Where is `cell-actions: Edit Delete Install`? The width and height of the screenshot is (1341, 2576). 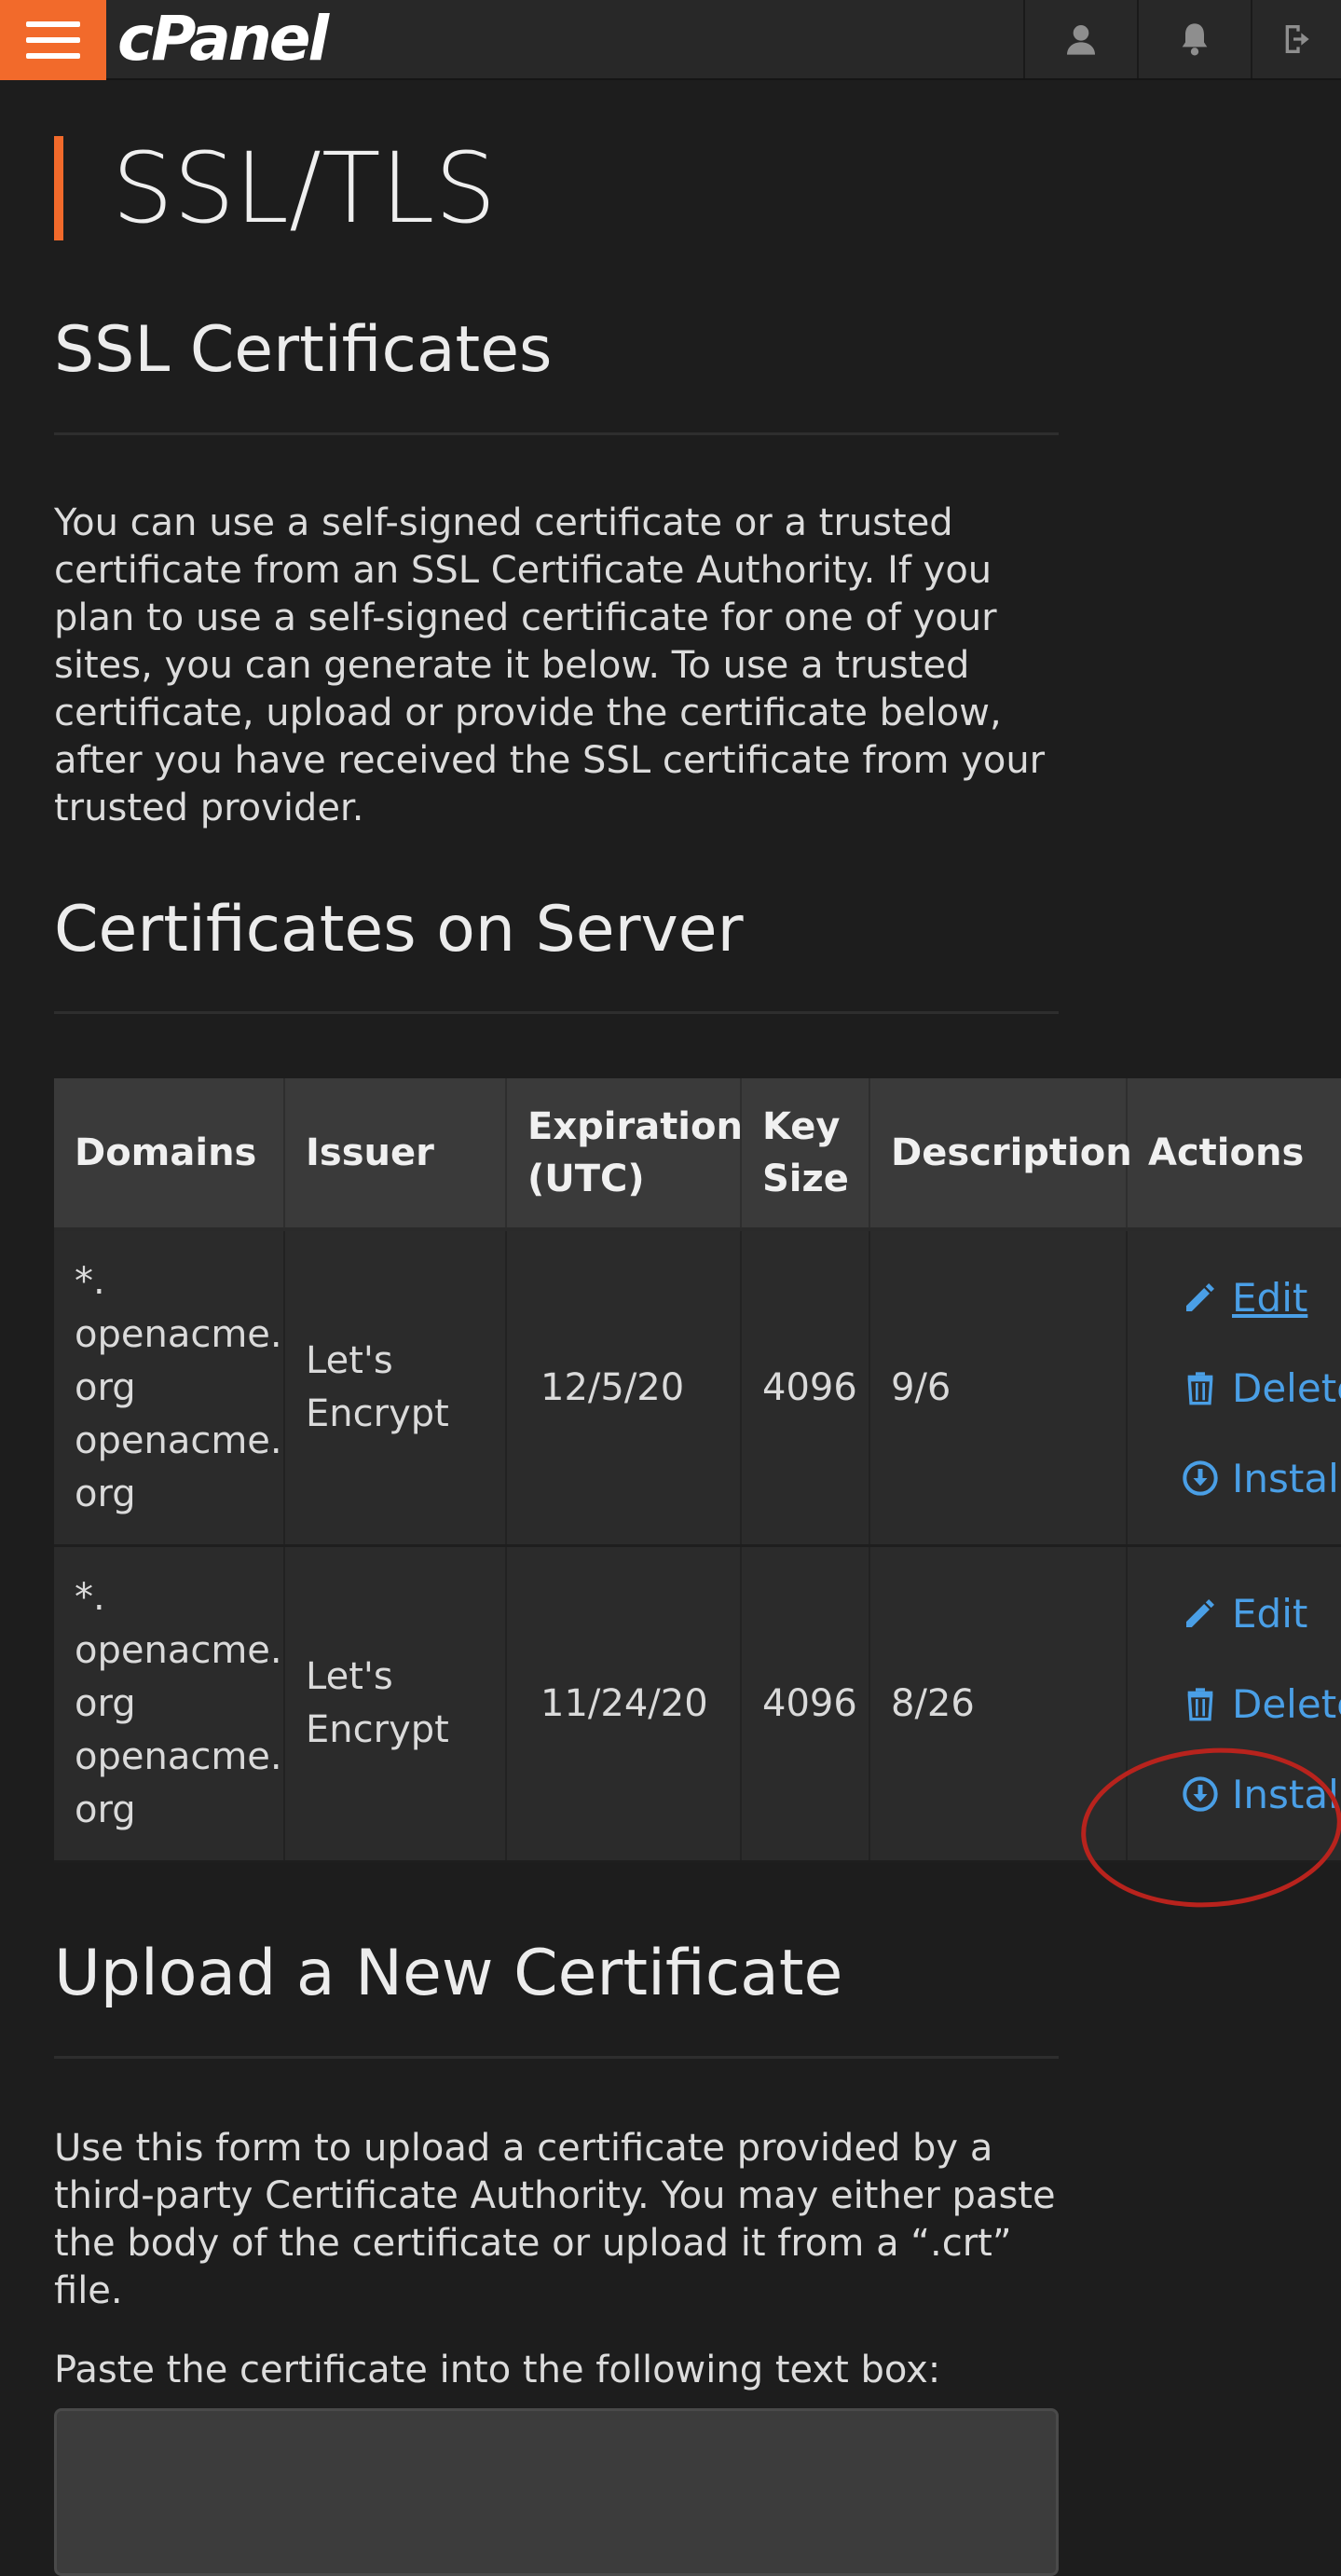 cell-actions: Edit Delete Install is located at coordinates (1234, 1387).